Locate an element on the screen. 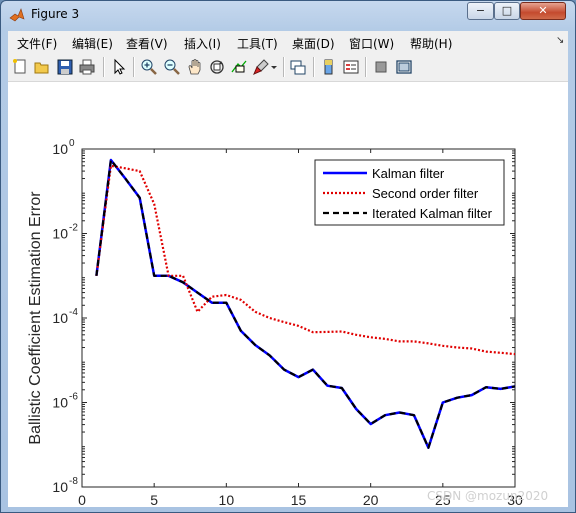 Image resolution: width=576 pixels, height=513 pixels. menu-help: 帮助(H) is located at coordinates (431, 43).